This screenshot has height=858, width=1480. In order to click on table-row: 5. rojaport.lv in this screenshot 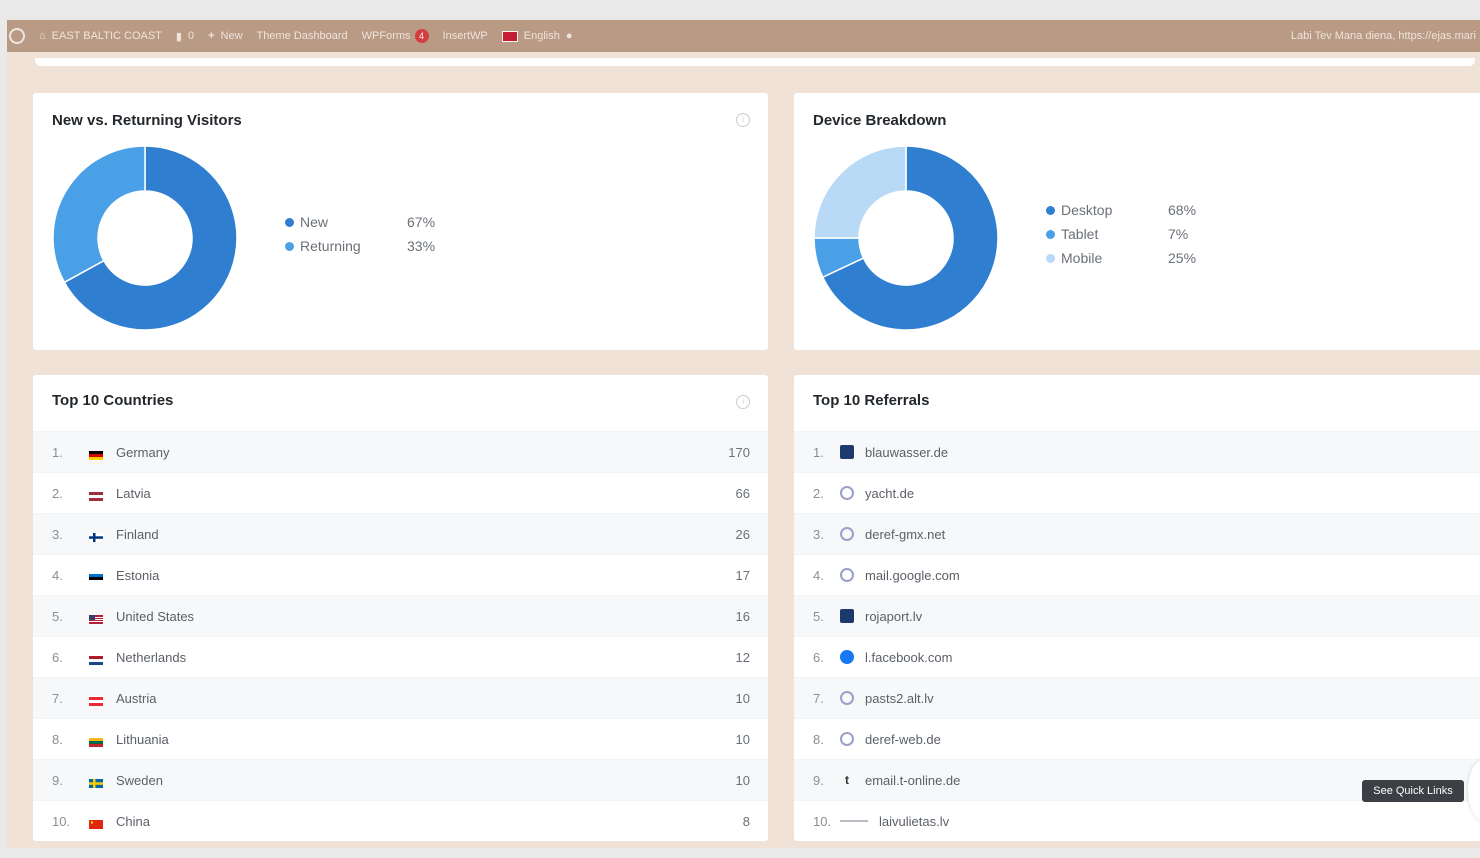, I will do `click(1137, 615)`.